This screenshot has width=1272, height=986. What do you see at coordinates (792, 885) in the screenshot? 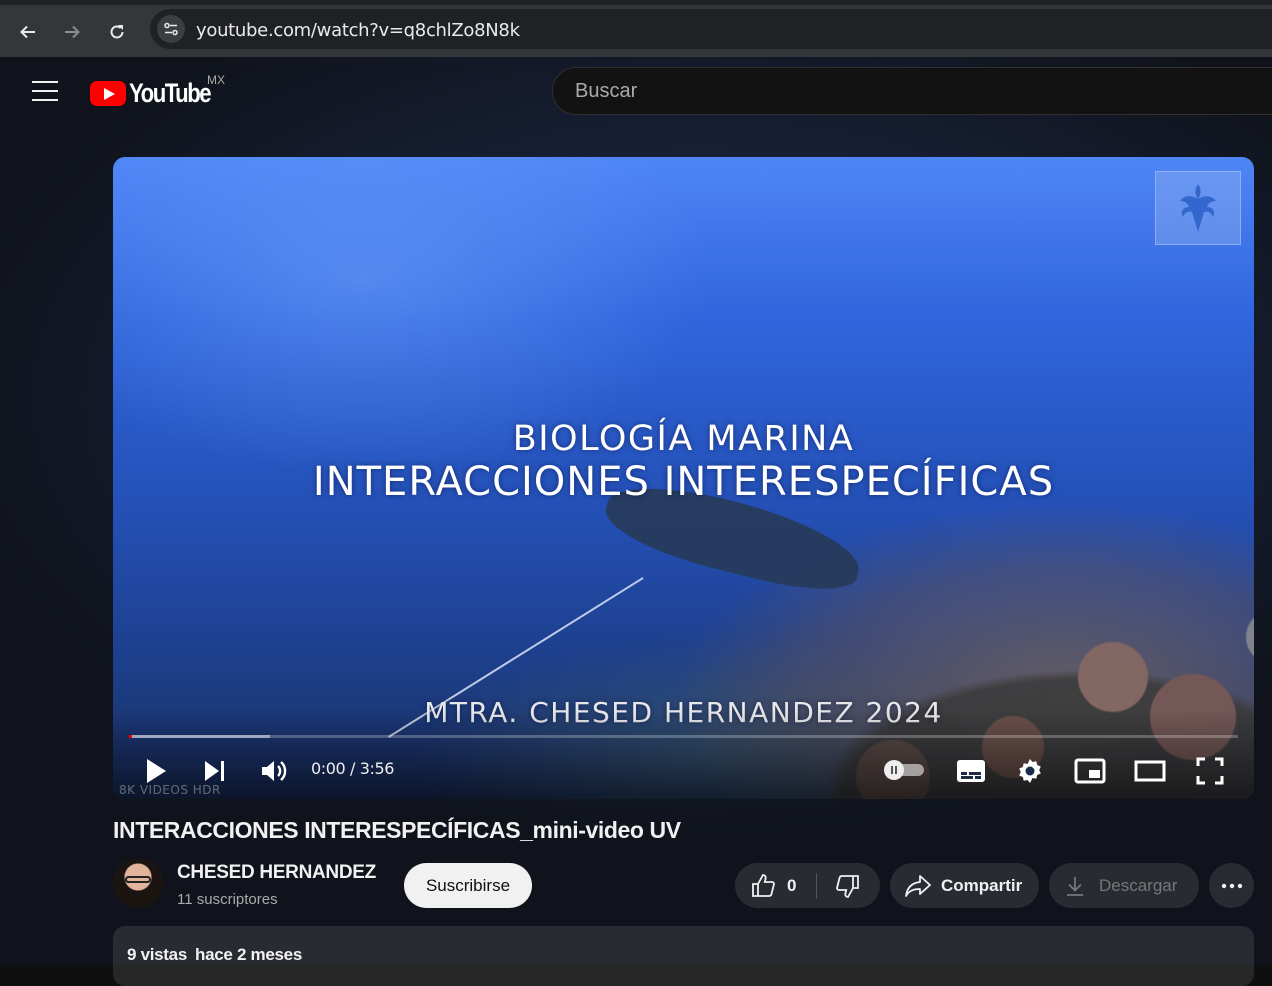
I see `like-count: 0` at bounding box center [792, 885].